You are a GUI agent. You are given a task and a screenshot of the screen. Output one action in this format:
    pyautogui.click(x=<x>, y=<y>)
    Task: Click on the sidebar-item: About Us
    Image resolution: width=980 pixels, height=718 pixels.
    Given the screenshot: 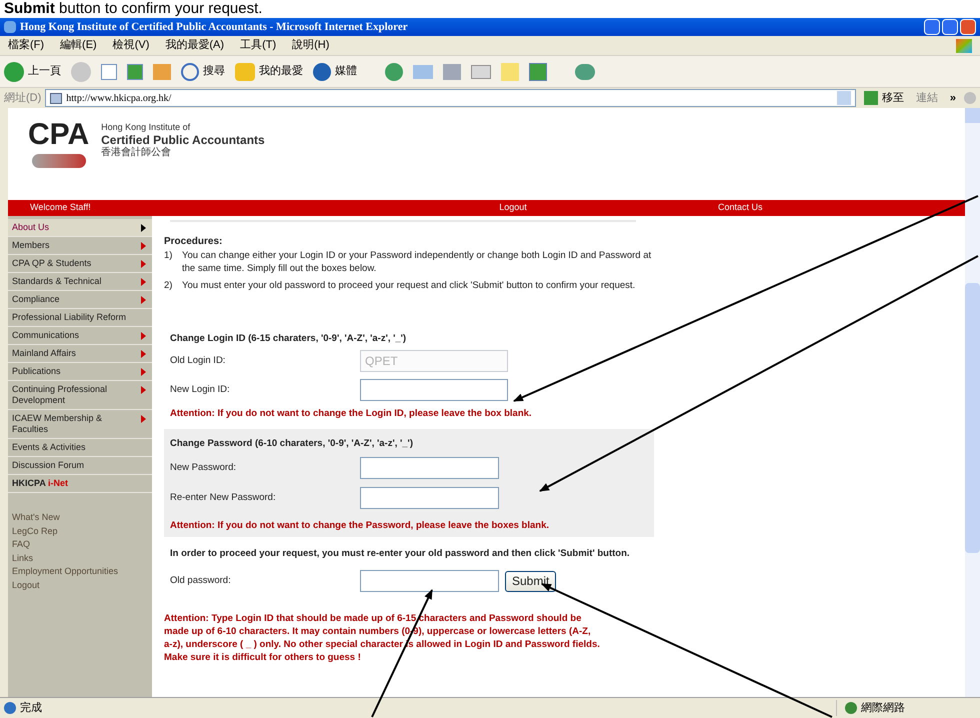 What is the action you would take?
    pyautogui.click(x=80, y=228)
    